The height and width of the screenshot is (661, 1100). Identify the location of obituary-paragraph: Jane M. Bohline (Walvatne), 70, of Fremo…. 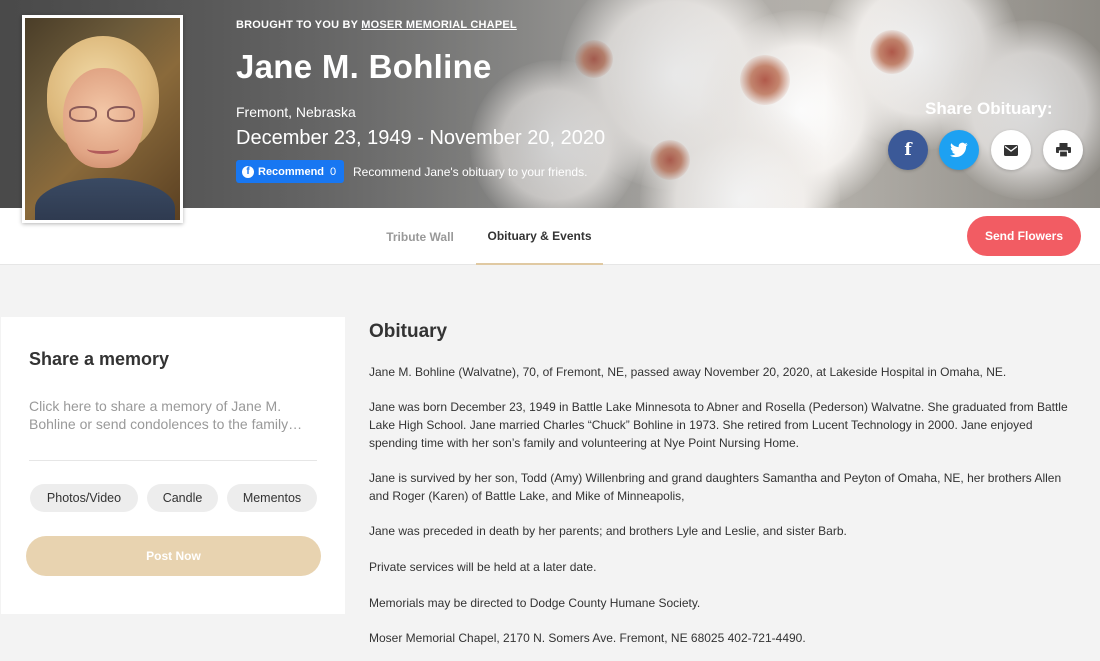
(688, 372).